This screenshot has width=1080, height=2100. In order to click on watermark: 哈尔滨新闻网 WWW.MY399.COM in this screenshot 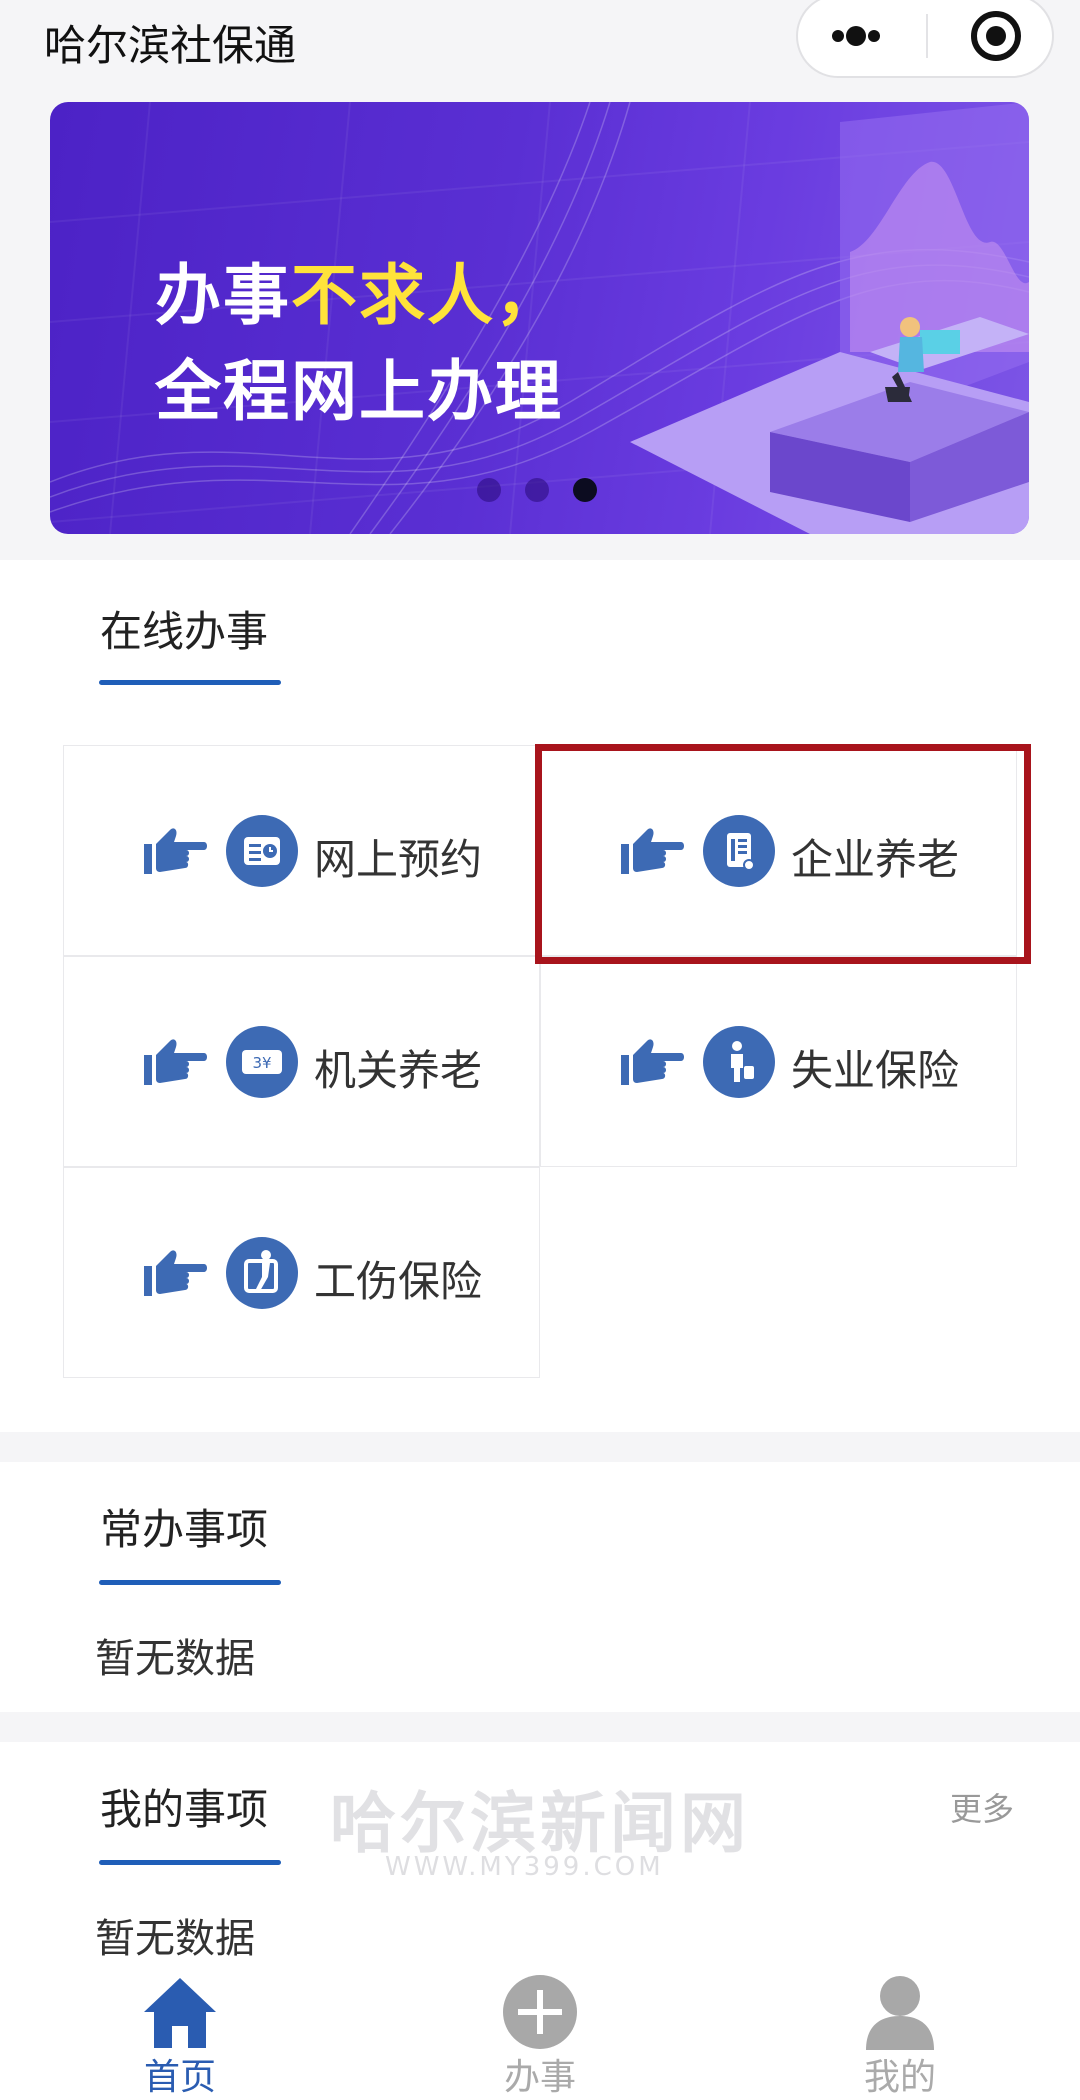, I will do `click(540, 1826)`.